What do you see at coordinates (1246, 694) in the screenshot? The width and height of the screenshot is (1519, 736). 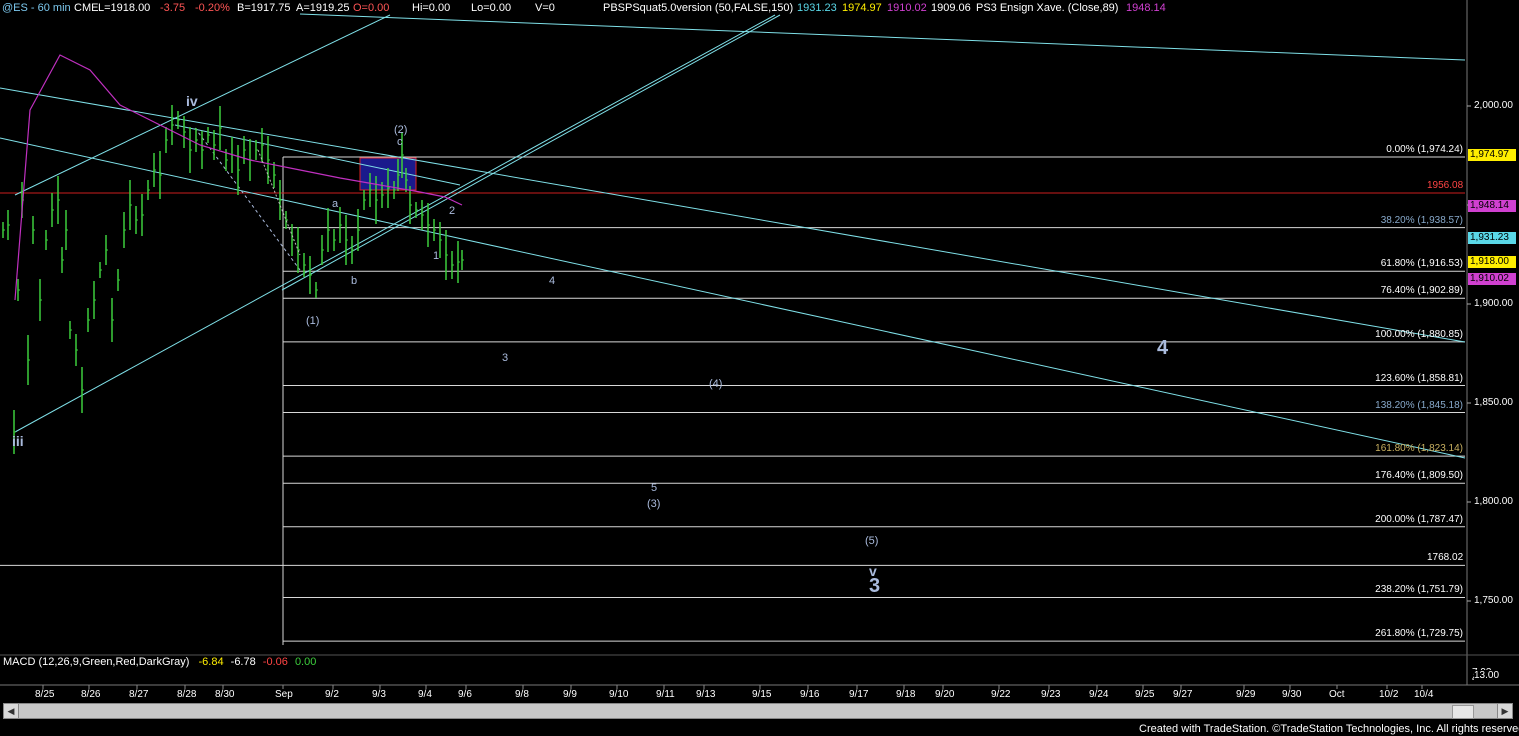 I see `date-axis-label: 9/29` at bounding box center [1246, 694].